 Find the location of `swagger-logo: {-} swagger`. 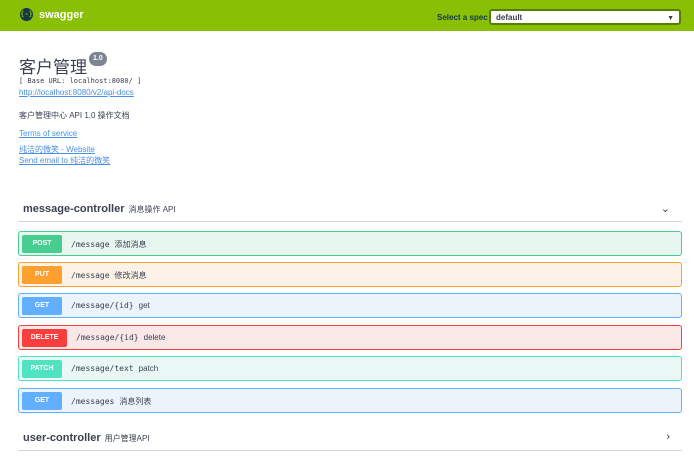

swagger-logo: {-} swagger is located at coordinates (52, 14).